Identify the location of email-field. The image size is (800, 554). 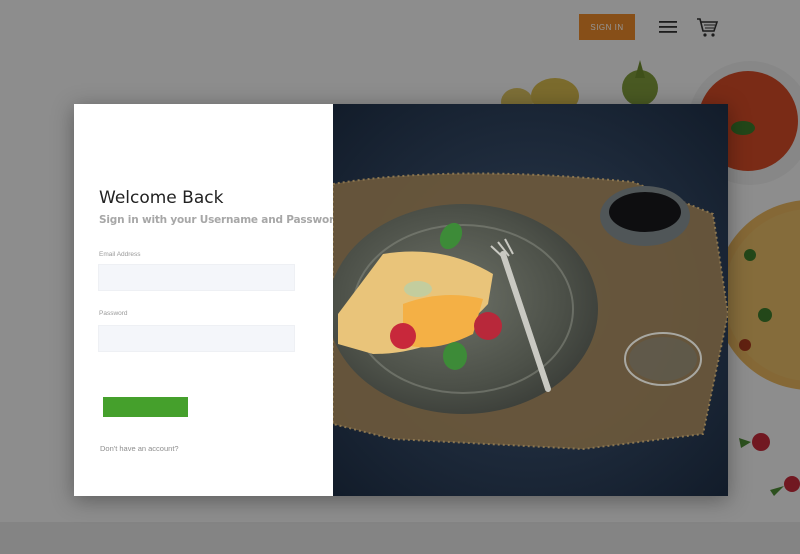
(196, 277).